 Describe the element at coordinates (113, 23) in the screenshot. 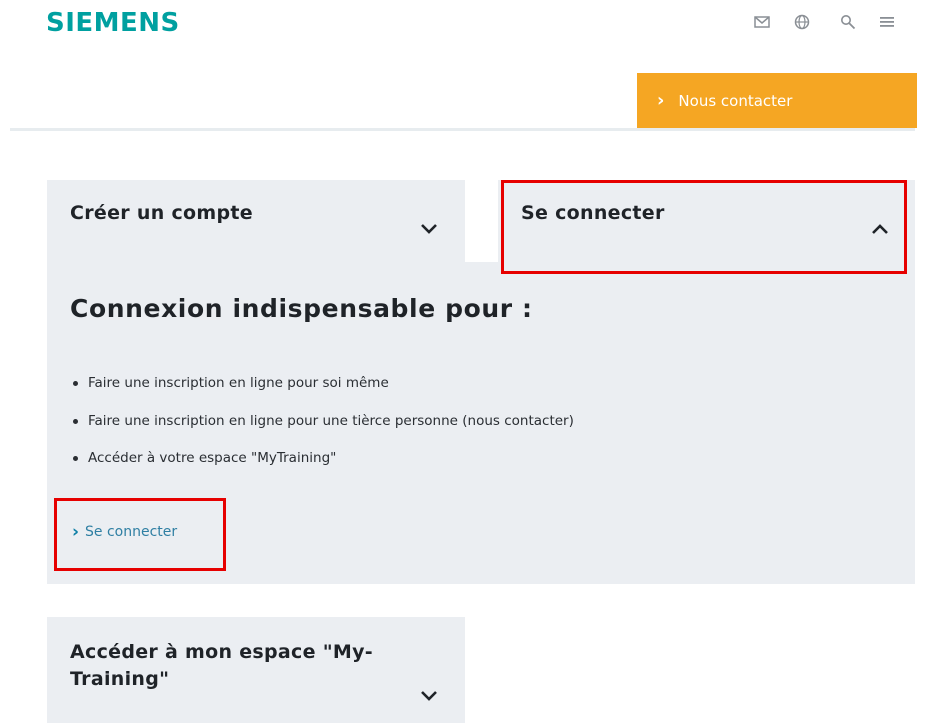

I see `siemens-logo: SIEMENS` at that location.